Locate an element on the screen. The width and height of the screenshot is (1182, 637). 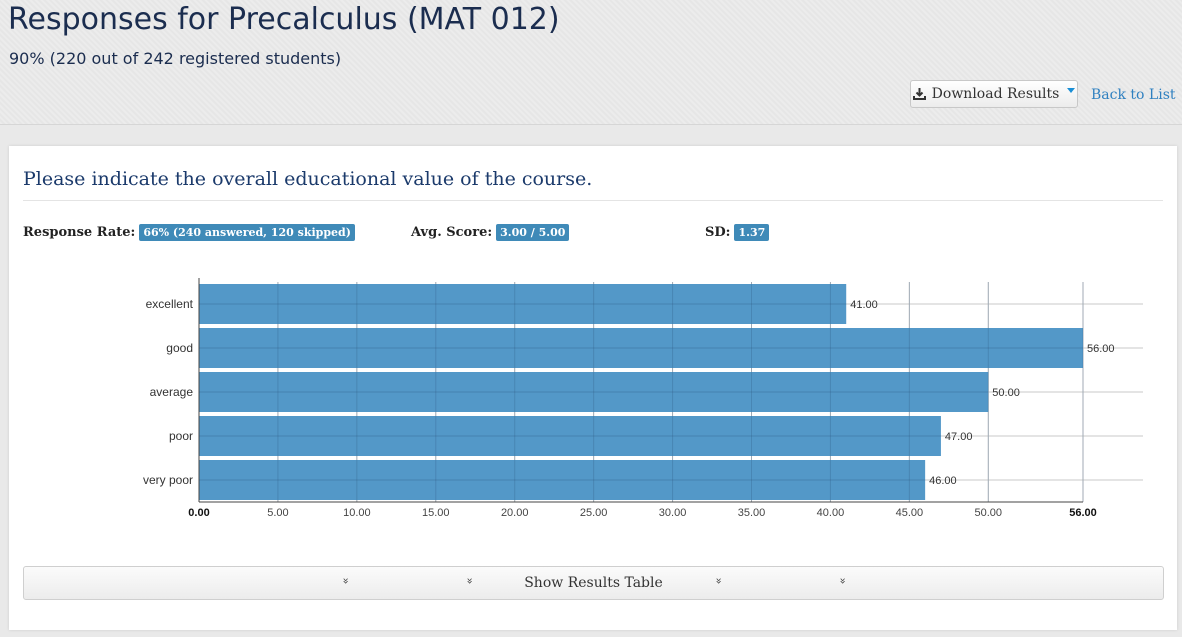
x-tick-label: 10.00 is located at coordinates (357, 513).